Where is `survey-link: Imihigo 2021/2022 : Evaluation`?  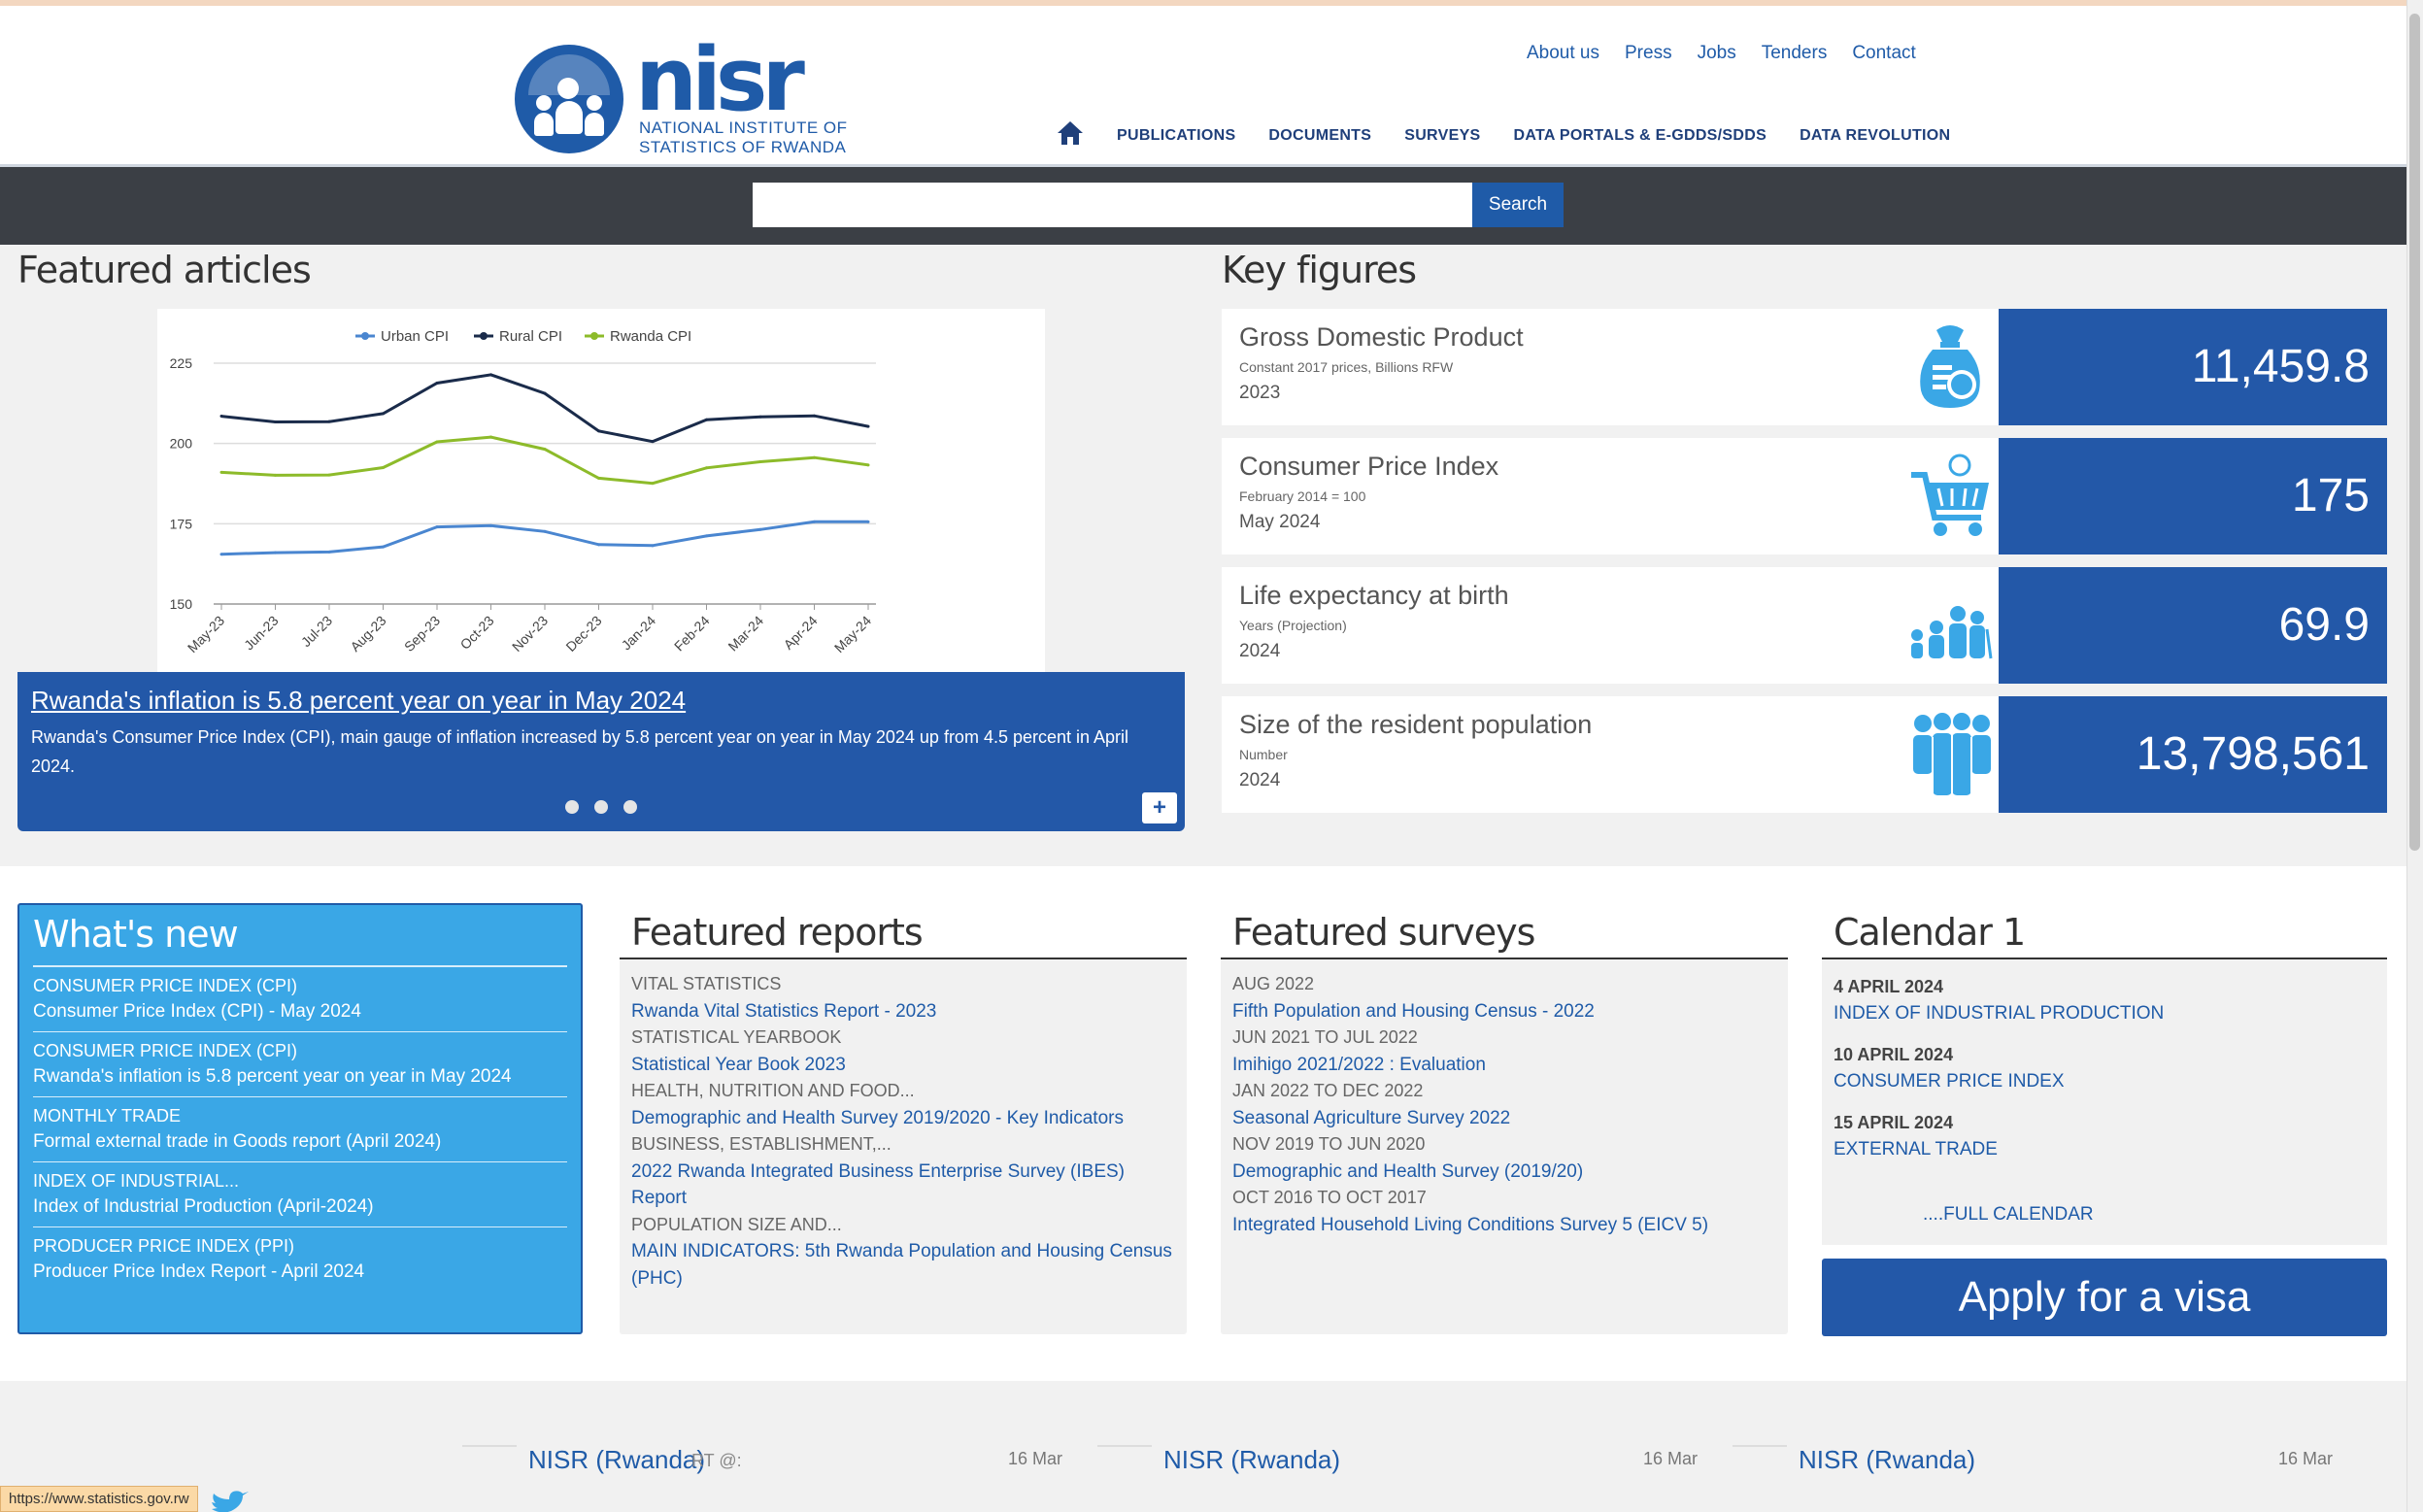 survey-link: Imihigo 2021/2022 : Evaluation is located at coordinates (1359, 1065).